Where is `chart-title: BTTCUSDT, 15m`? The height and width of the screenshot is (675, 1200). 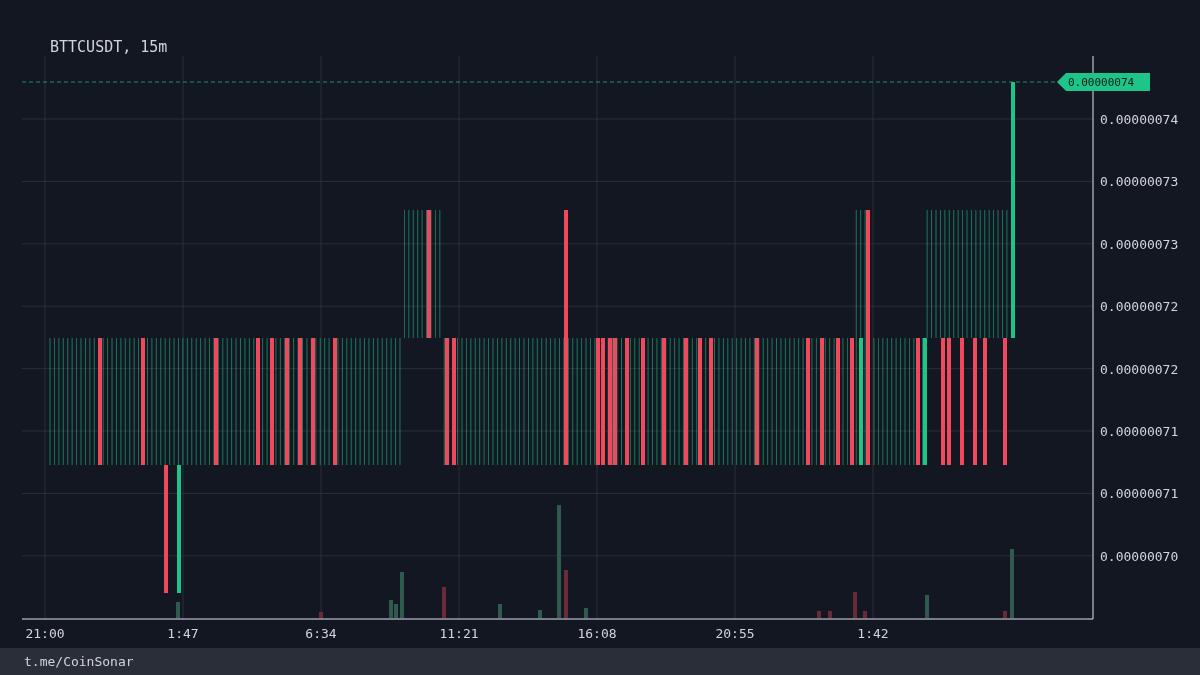 chart-title: BTTCUSDT, 15m is located at coordinates (109, 47).